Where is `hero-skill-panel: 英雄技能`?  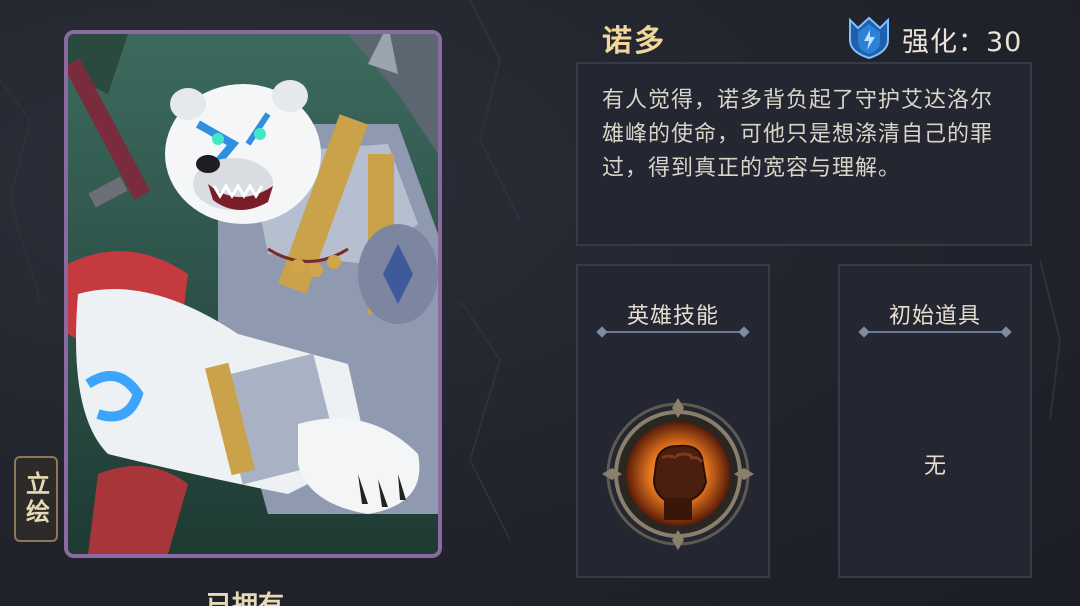
hero-skill-panel: 英雄技能 is located at coordinates (673, 421).